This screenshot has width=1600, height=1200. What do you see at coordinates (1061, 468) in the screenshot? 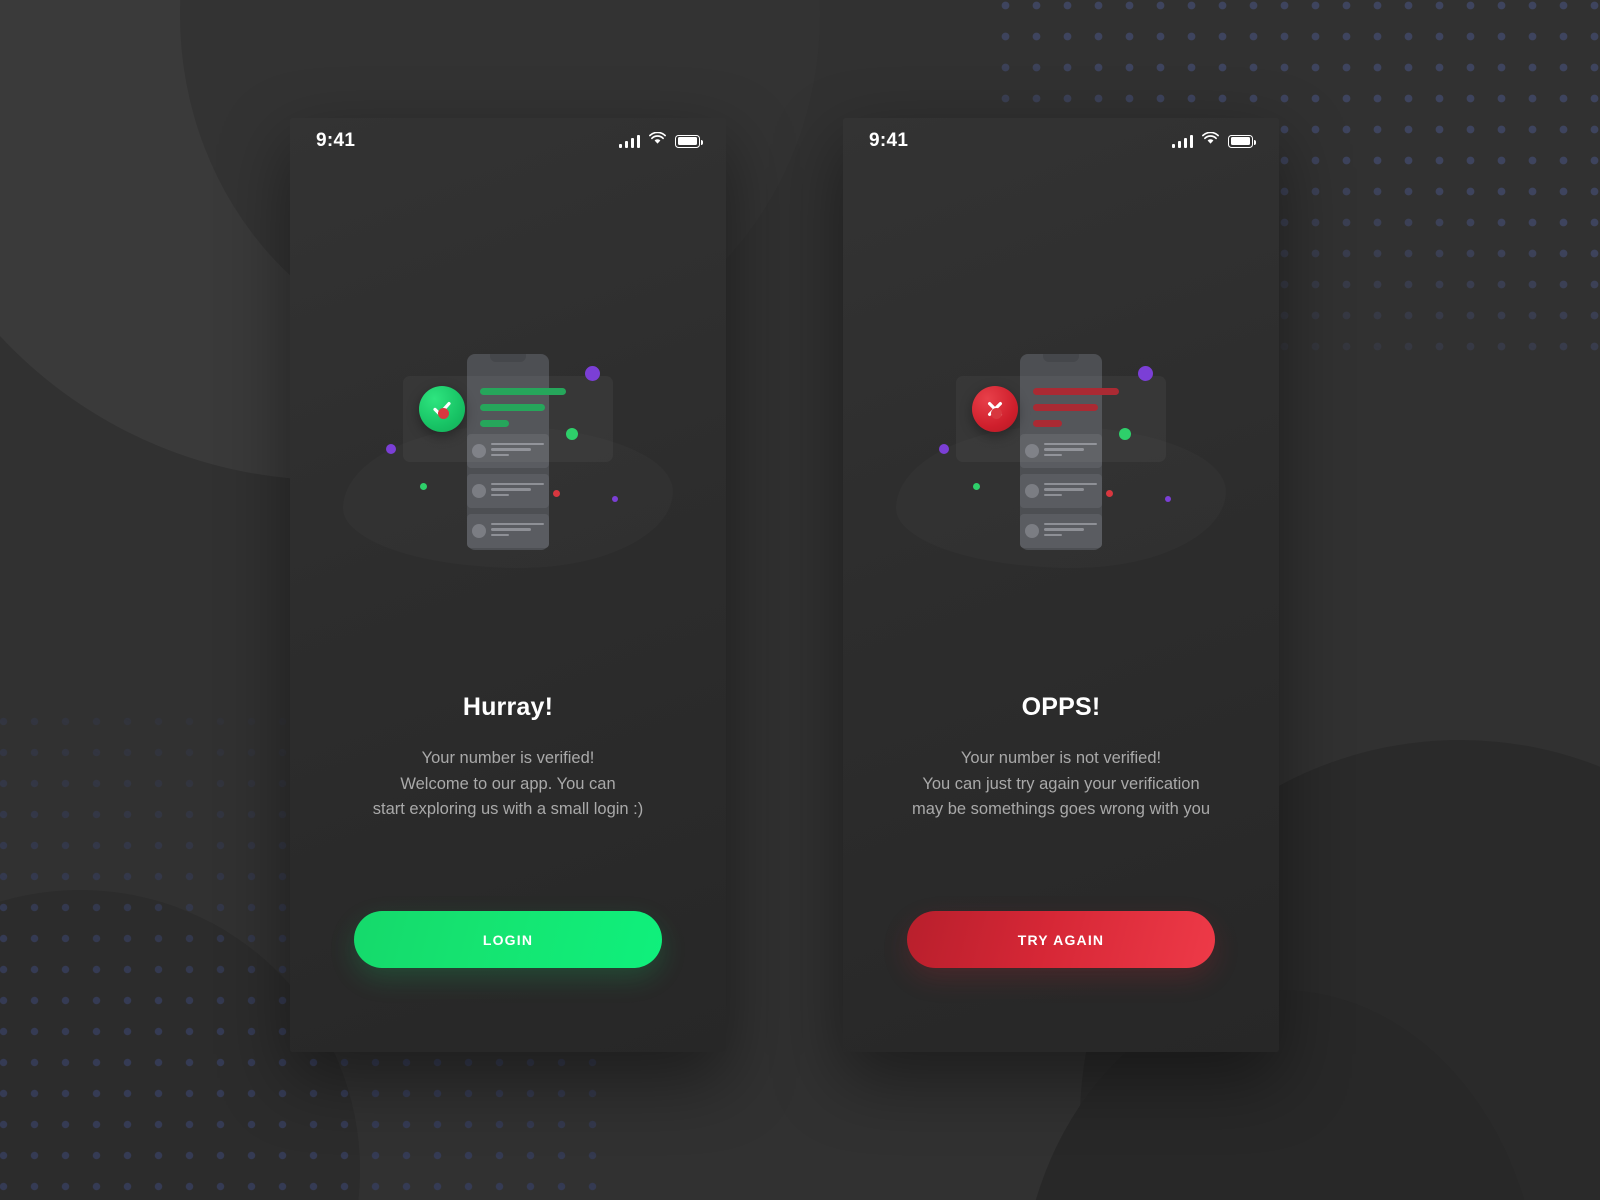
I see `error-illustration` at bounding box center [1061, 468].